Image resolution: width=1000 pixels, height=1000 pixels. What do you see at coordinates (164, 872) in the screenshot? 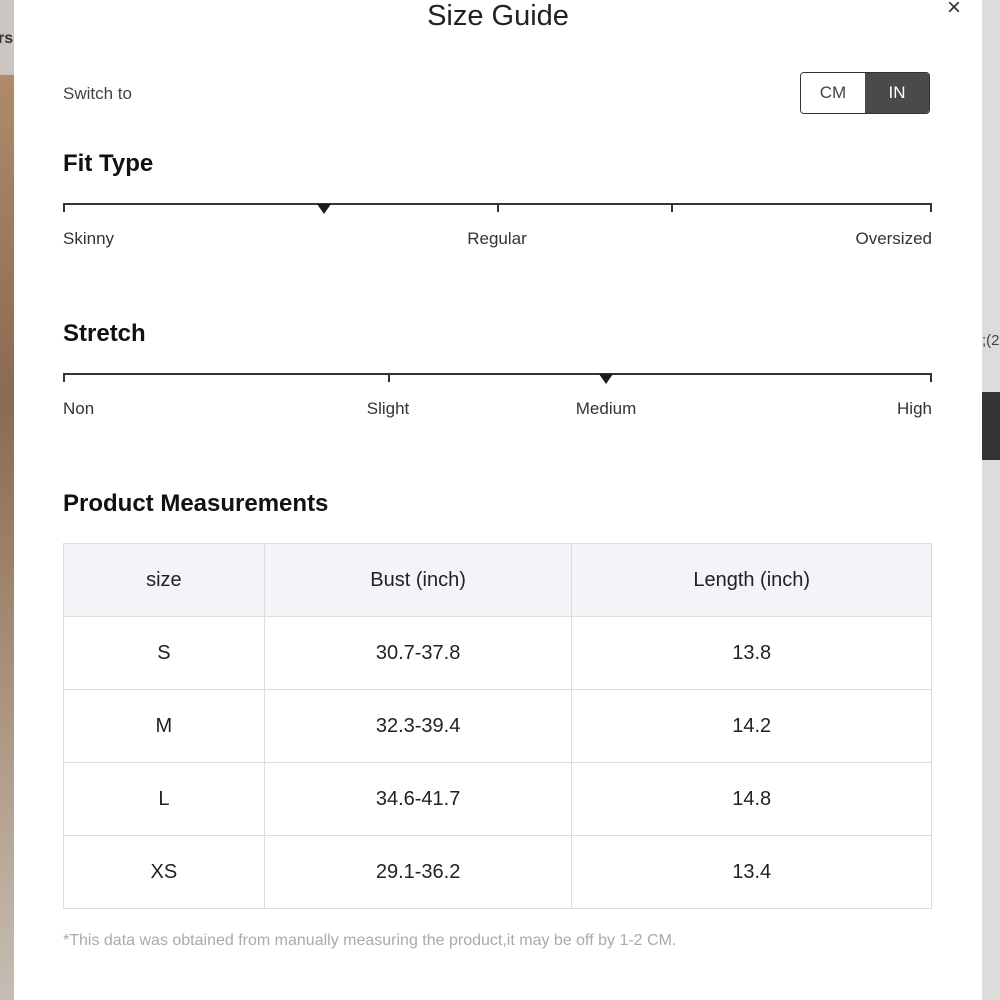
I see `cell-size: XS` at bounding box center [164, 872].